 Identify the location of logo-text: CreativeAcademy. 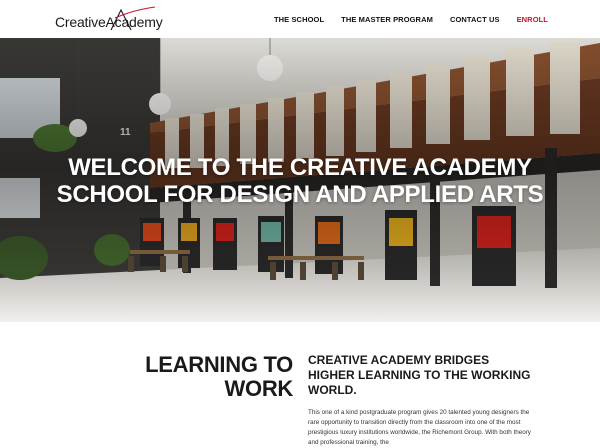
(109, 22).